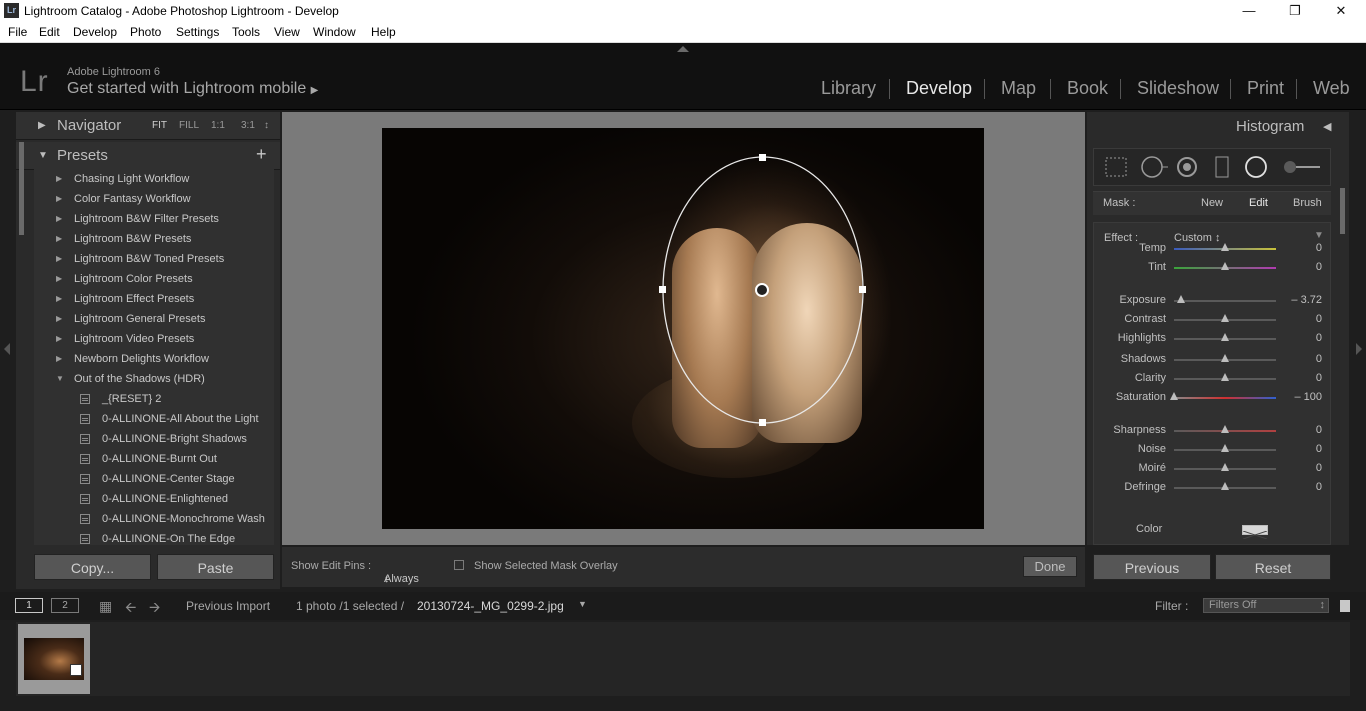 The width and height of the screenshot is (1366, 711). What do you see at coordinates (154, 339) in the screenshot?
I see `preset-folder: ▶ Lightroom Video Presets` at bounding box center [154, 339].